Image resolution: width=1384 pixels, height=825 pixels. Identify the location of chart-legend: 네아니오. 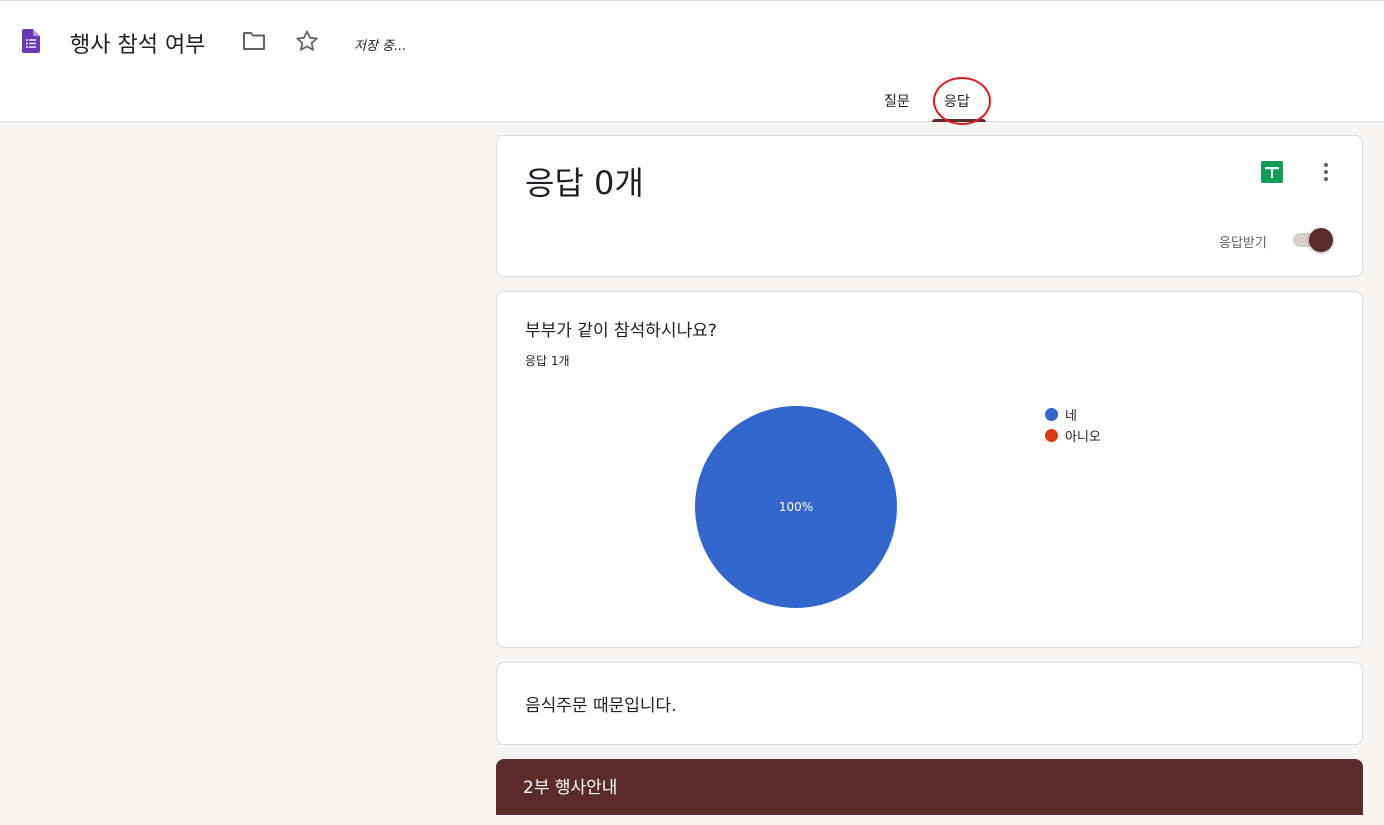
(1073, 425).